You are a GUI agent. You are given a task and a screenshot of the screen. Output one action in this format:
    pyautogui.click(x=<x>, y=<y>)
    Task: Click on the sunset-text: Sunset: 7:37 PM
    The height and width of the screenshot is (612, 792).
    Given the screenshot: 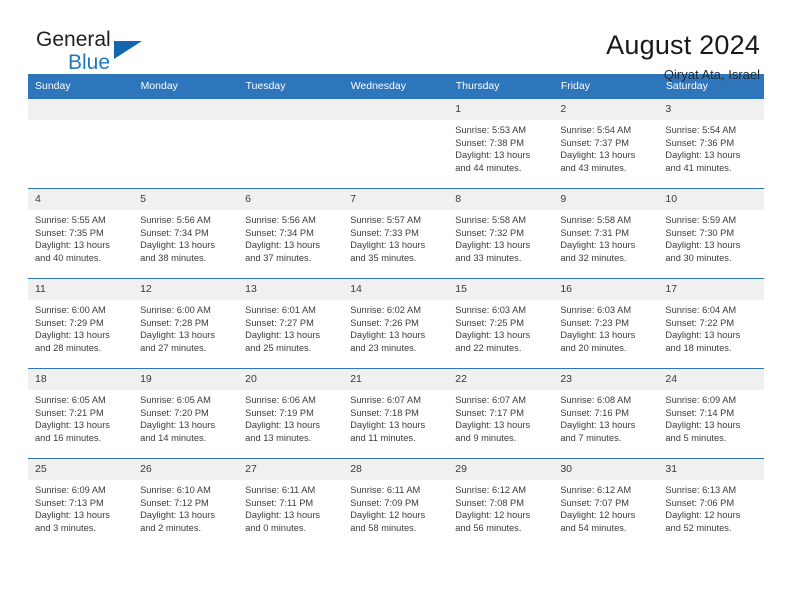 What is the action you would take?
    pyautogui.click(x=595, y=142)
    